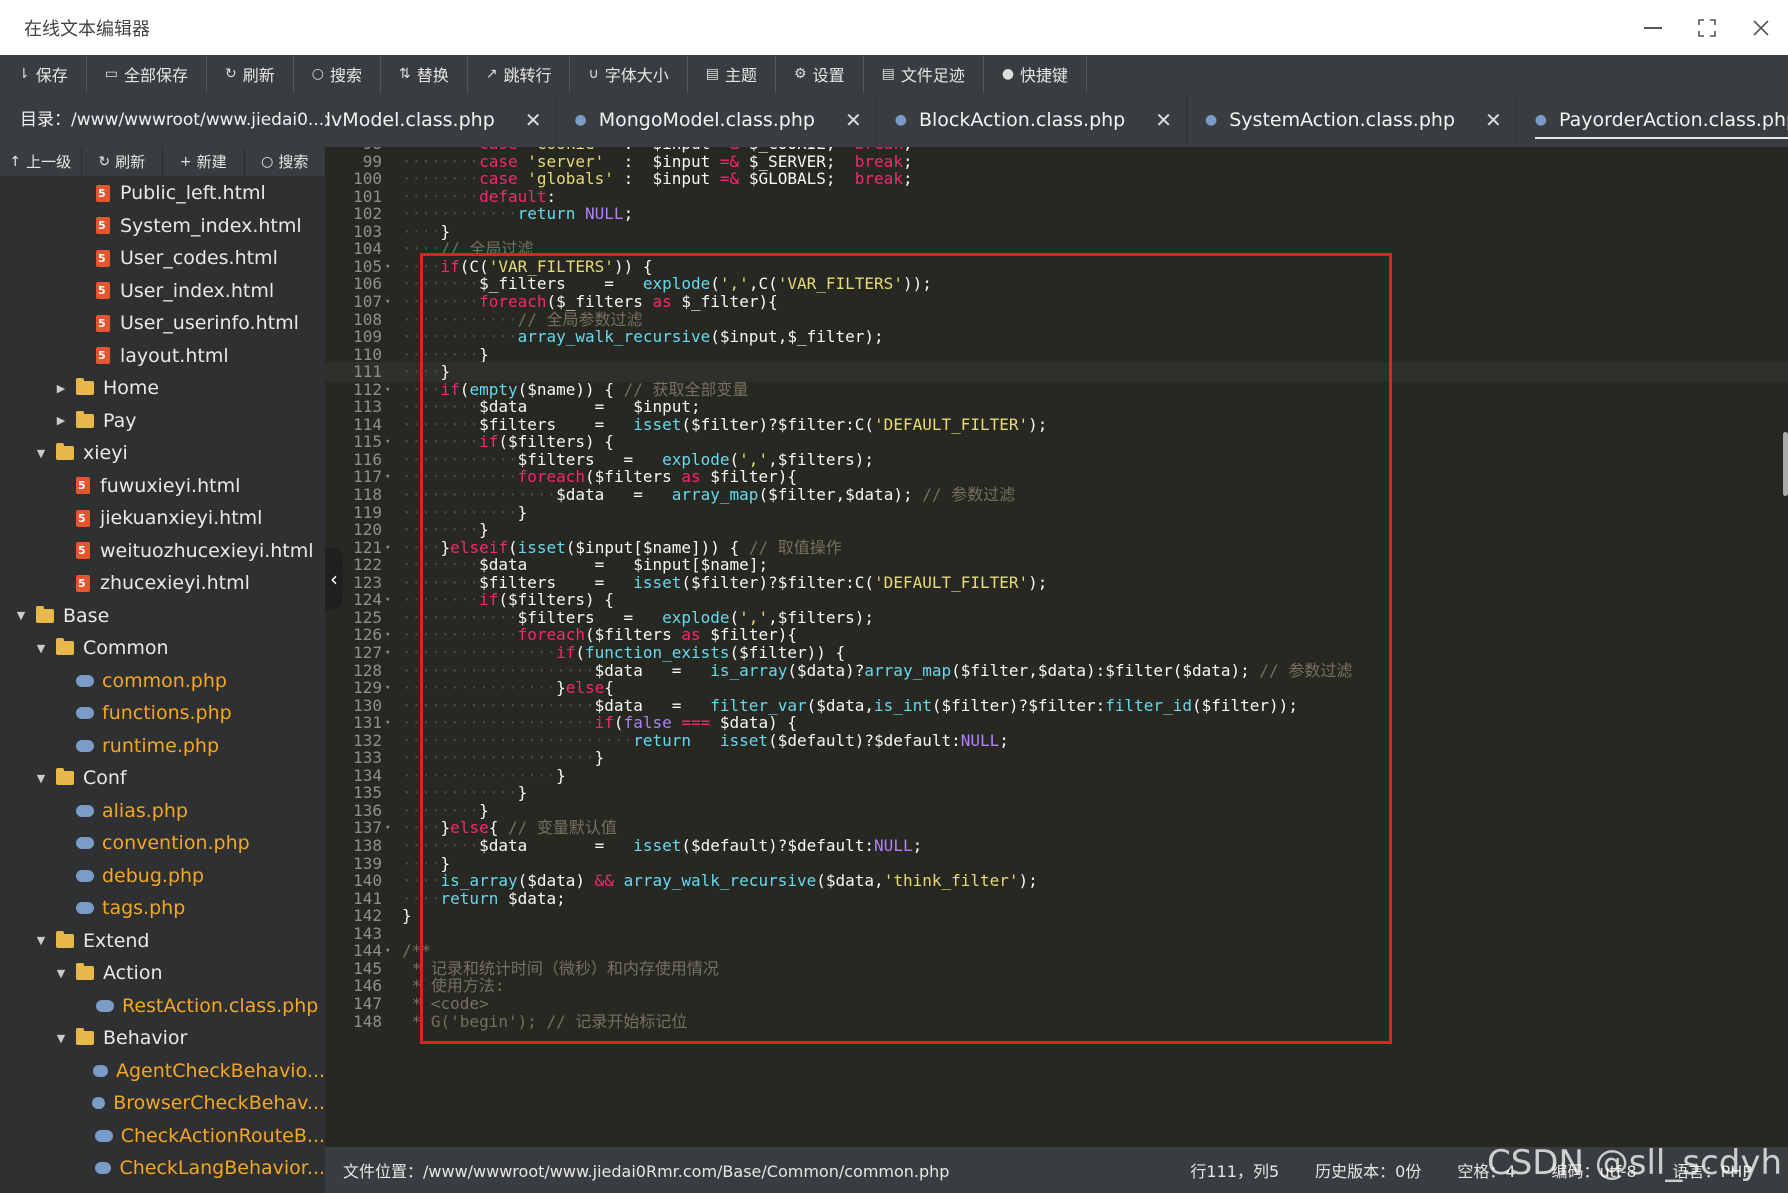 The image size is (1788, 1193). I want to click on code-token: // 变量默认值, so click(562, 828).